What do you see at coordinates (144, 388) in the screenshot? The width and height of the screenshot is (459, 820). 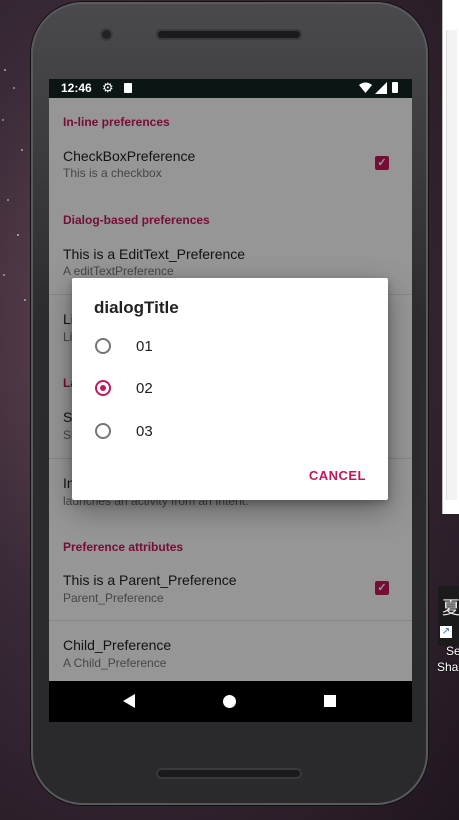 I see `radio-label: 02` at bounding box center [144, 388].